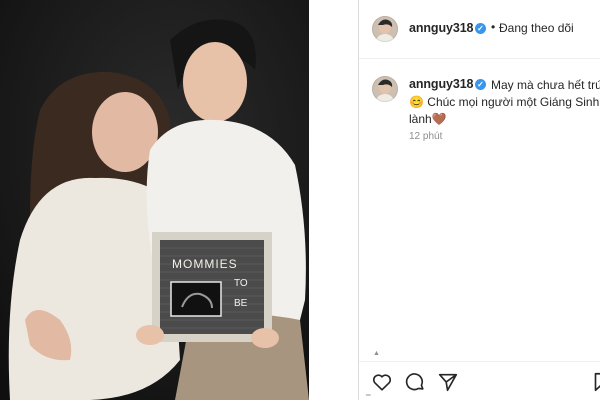 The image size is (600, 402). I want to click on bookmark-icon, so click(597, 382).